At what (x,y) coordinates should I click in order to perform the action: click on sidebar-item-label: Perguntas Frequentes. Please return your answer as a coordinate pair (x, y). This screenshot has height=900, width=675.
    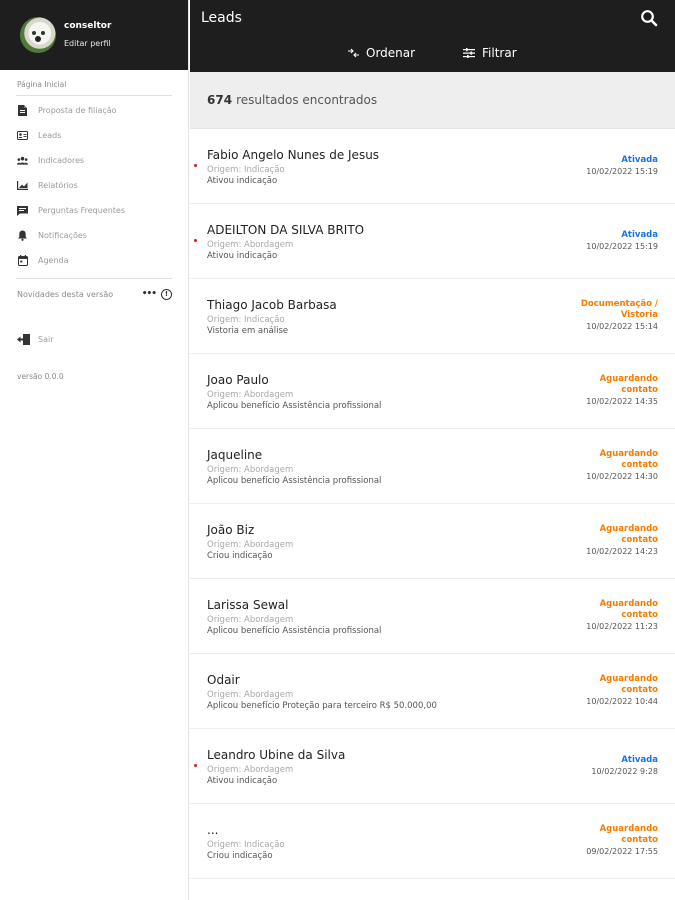
    Looking at the image, I should click on (81, 210).